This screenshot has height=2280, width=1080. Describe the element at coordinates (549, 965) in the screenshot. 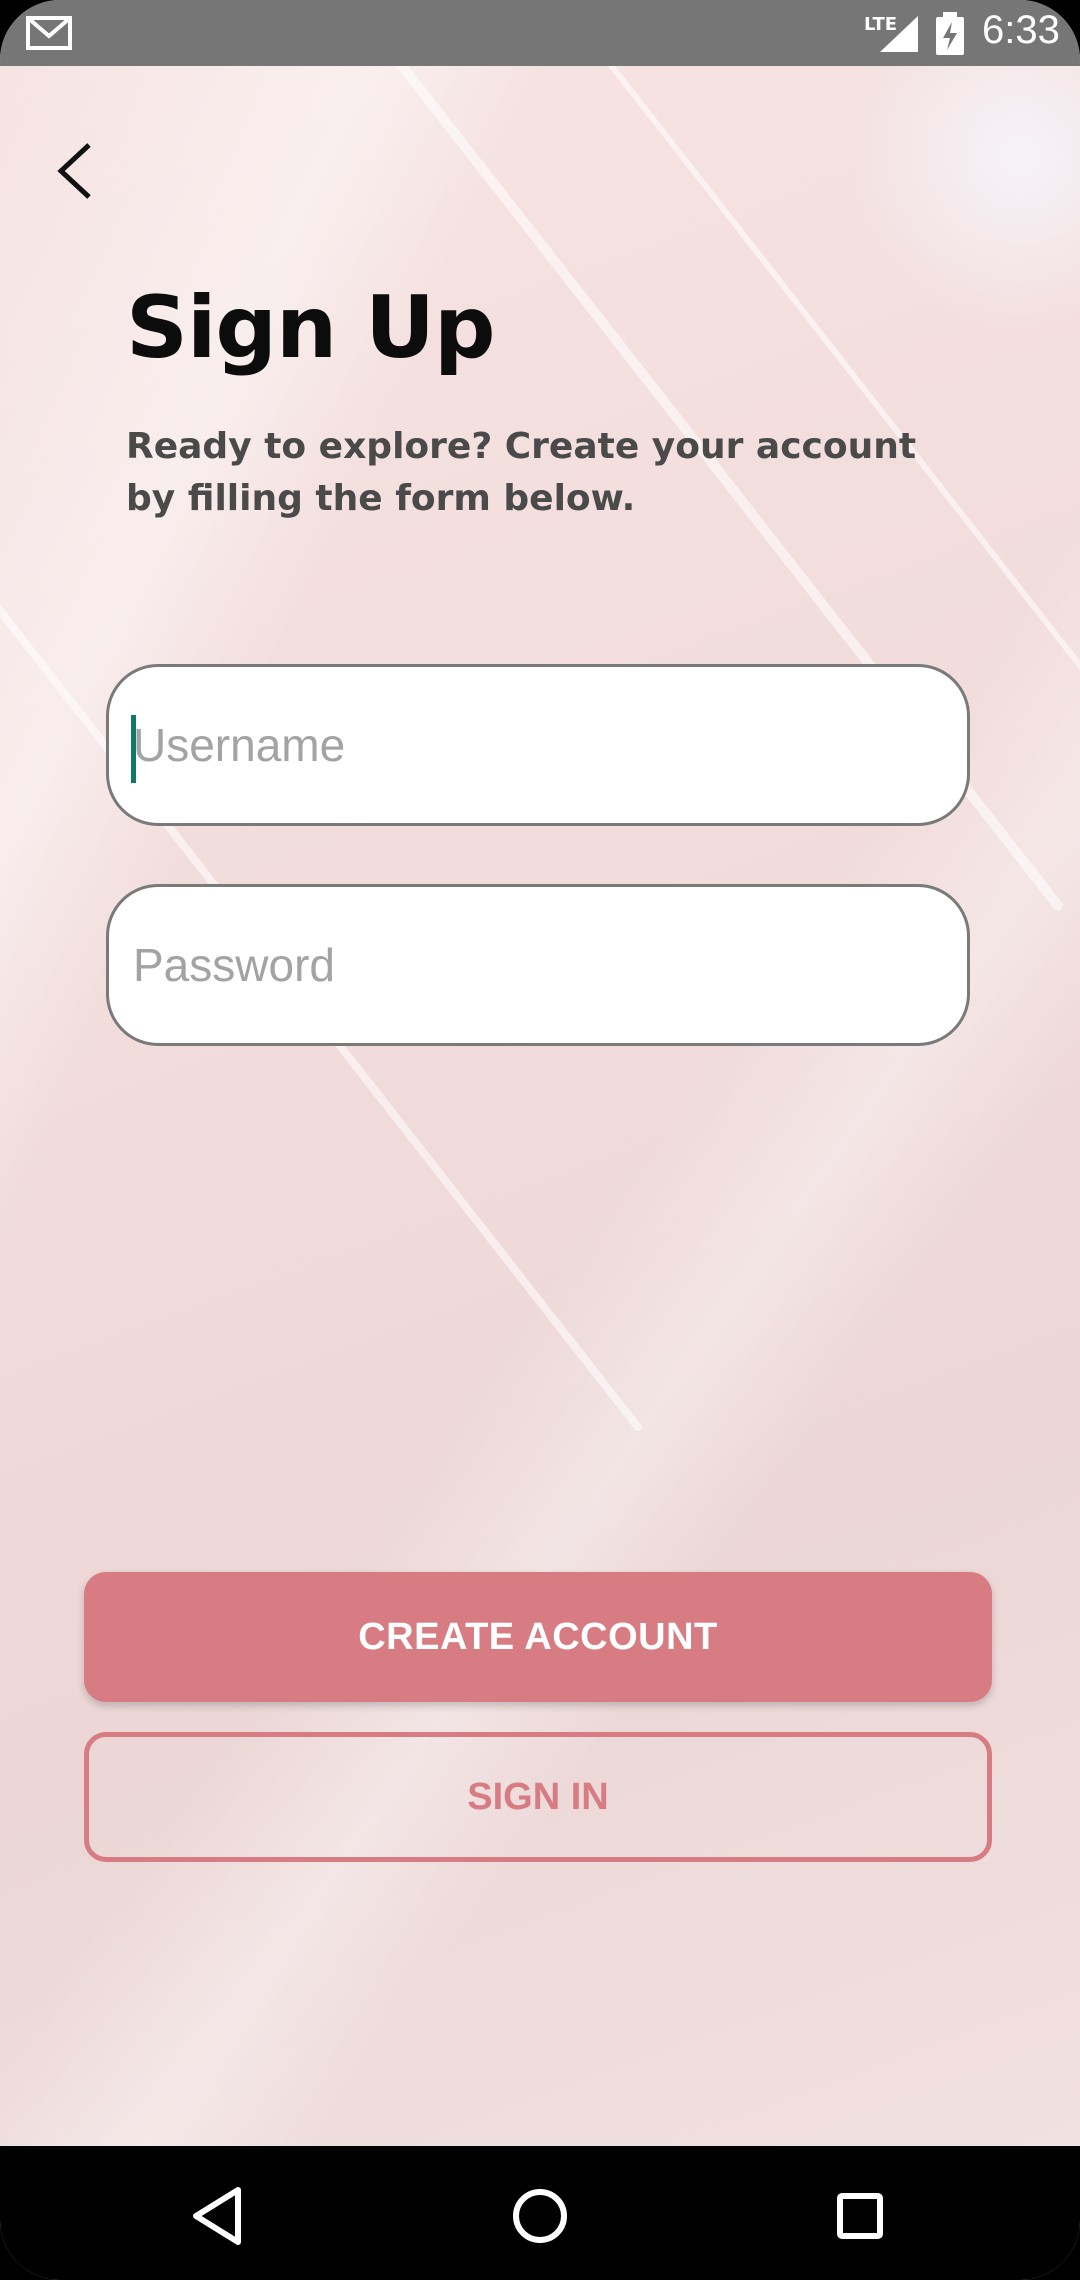

I see `password-input` at that location.